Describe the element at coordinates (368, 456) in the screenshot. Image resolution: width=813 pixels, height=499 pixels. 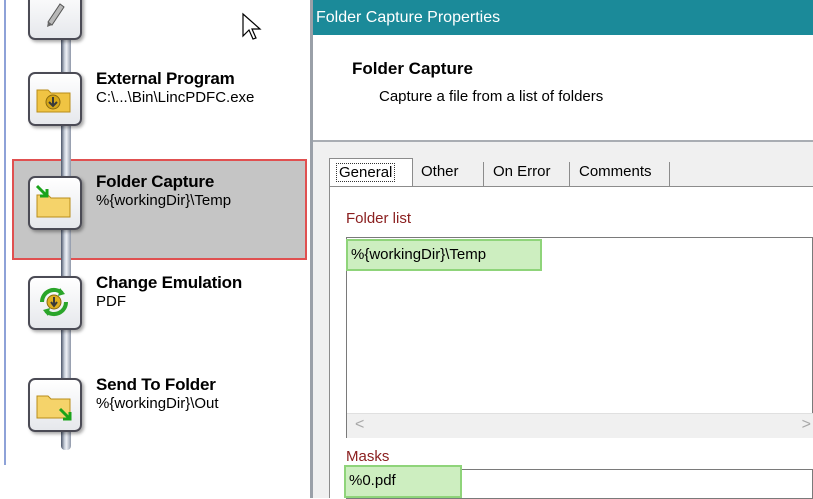
I see `masks-label: Masks` at that location.